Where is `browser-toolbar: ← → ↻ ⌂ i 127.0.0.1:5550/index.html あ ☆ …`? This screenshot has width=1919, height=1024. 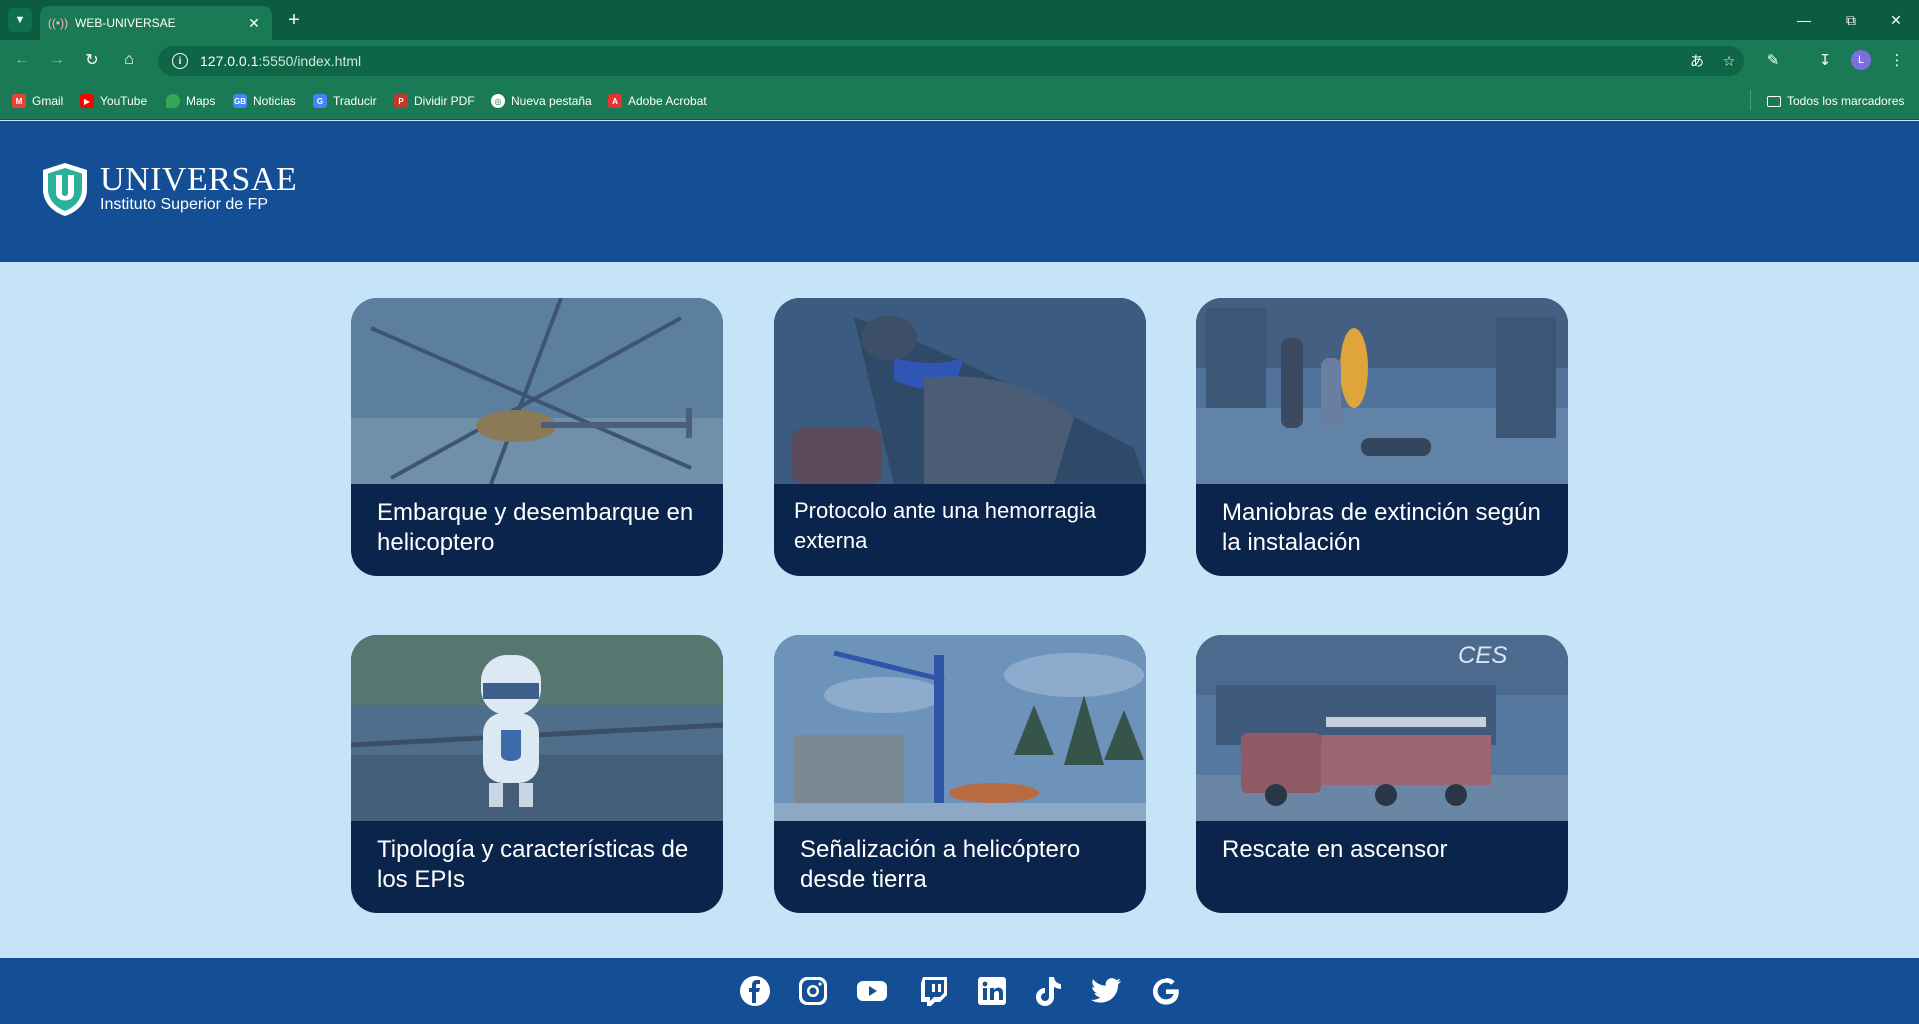
browser-toolbar: ← → ↻ ⌂ i 127.0.0.1:5550/index.html あ ☆ … is located at coordinates (959, 60).